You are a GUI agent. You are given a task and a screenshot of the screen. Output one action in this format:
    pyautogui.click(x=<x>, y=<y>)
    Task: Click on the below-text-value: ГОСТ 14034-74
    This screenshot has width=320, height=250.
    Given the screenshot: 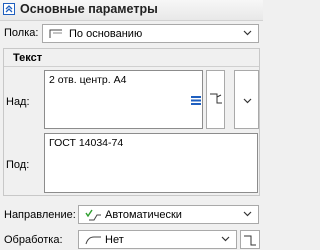 What is the action you would take?
    pyautogui.click(x=86, y=143)
    